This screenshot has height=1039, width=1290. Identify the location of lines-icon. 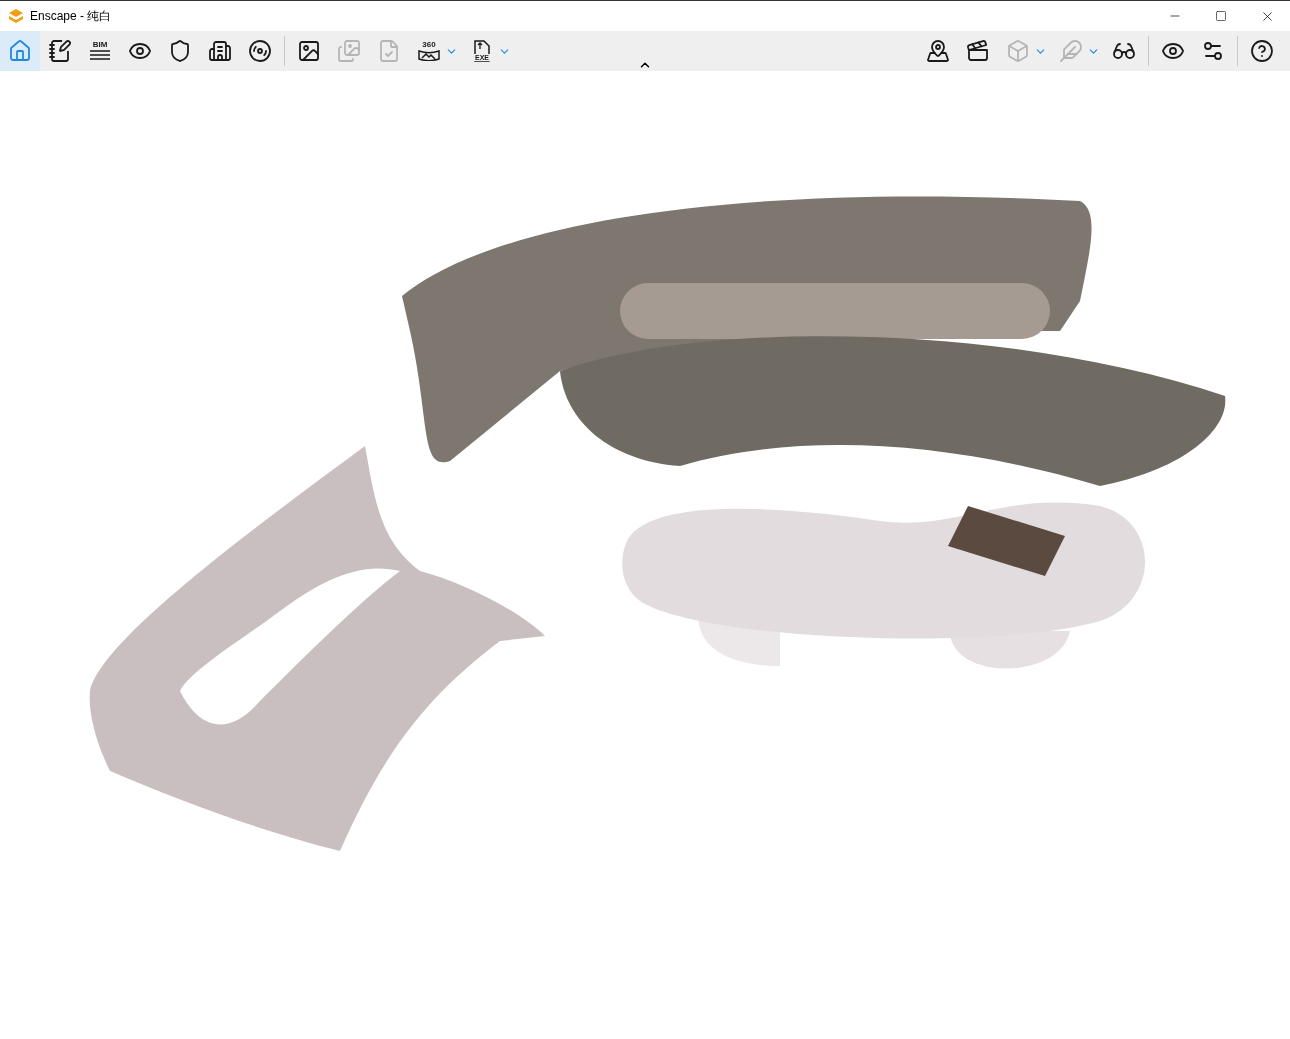
(100, 55).